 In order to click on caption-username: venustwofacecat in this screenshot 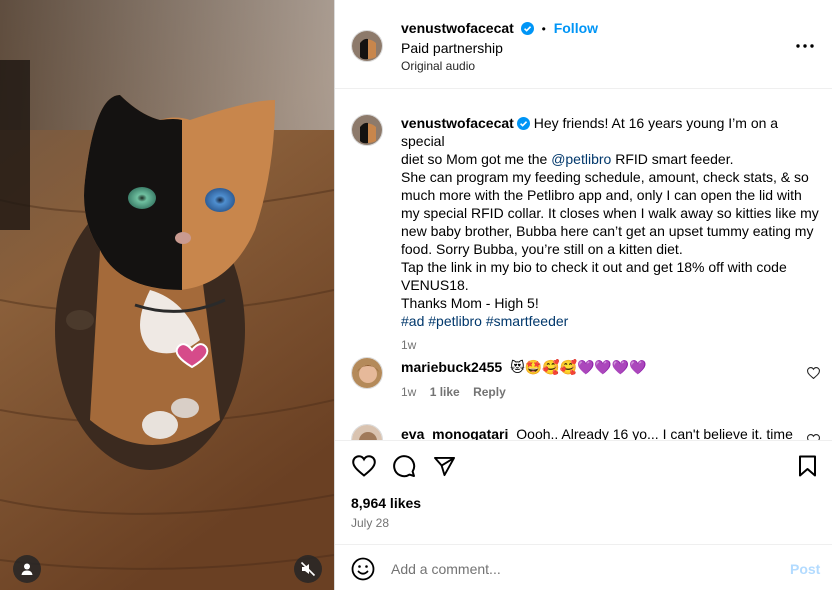, I will do `click(457, 123)`.